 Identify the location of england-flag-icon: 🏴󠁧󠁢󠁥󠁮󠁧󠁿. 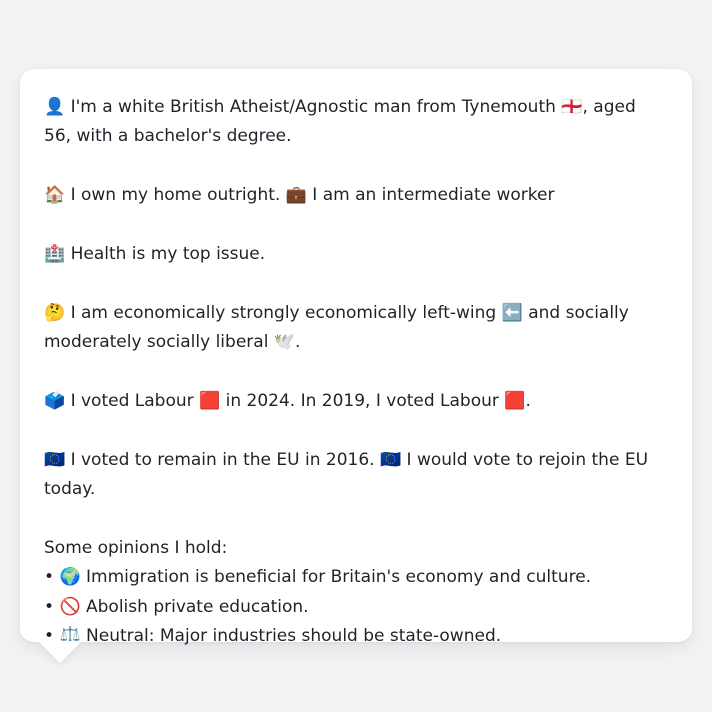
(572, 107).